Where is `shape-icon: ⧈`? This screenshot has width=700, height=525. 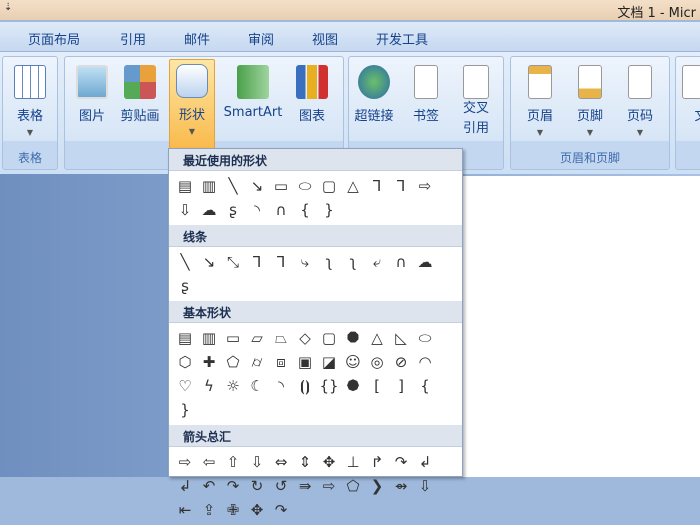 shape-icon: ⧈ is located at coordinates (281, 362).